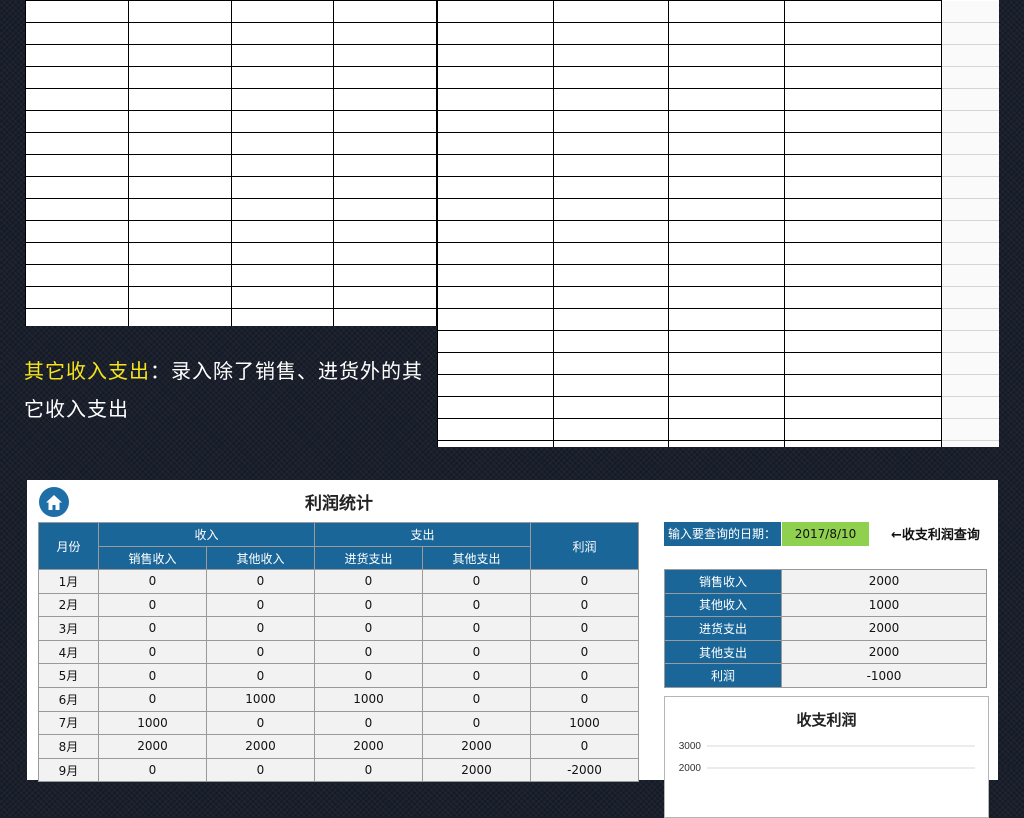 This screenshot has height=818, width=1024. What do you see at coordinates (825, 534) in the screenshot?
I see `query-date-input: 2017/8/10` at bounding box center [825, 534].